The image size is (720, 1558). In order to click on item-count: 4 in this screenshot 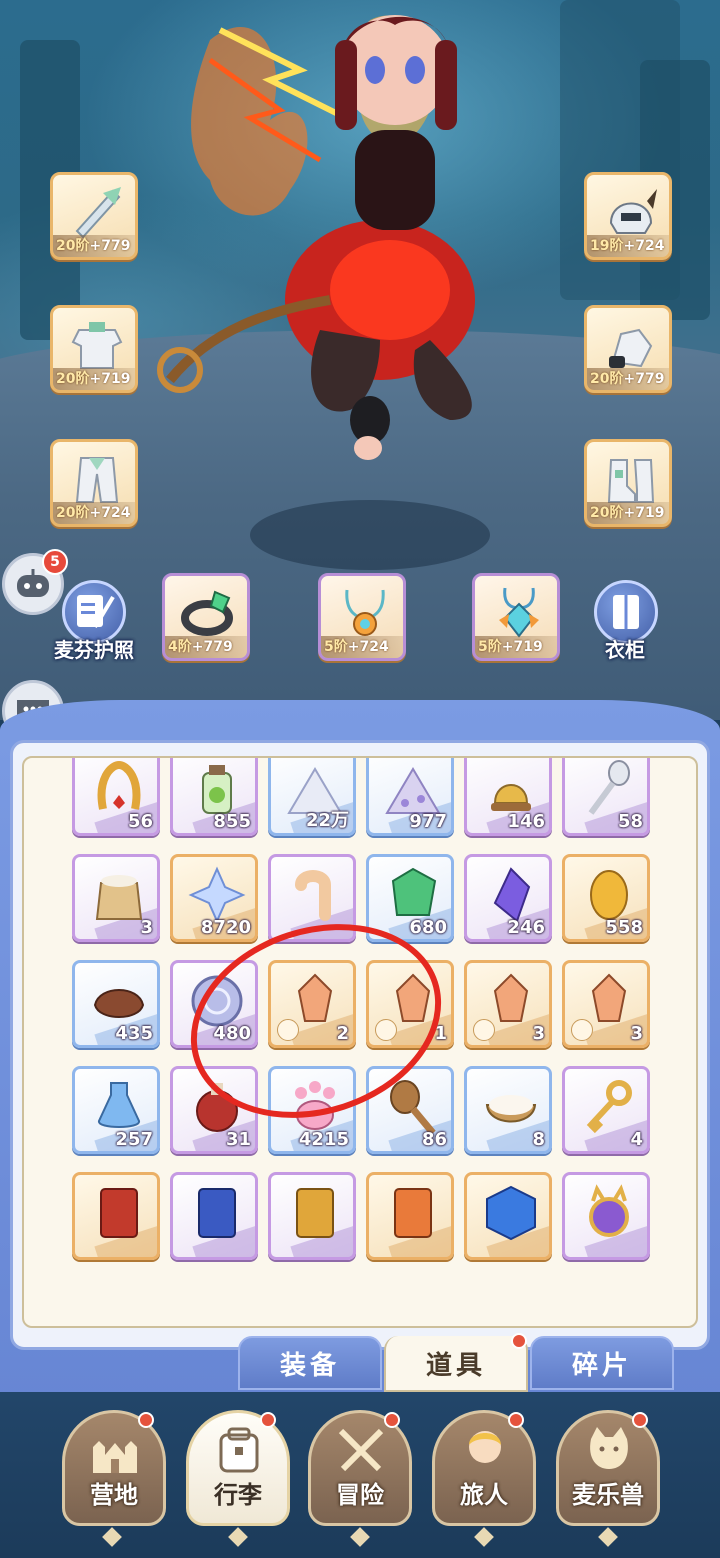, I will do `click(636, 1139)`.